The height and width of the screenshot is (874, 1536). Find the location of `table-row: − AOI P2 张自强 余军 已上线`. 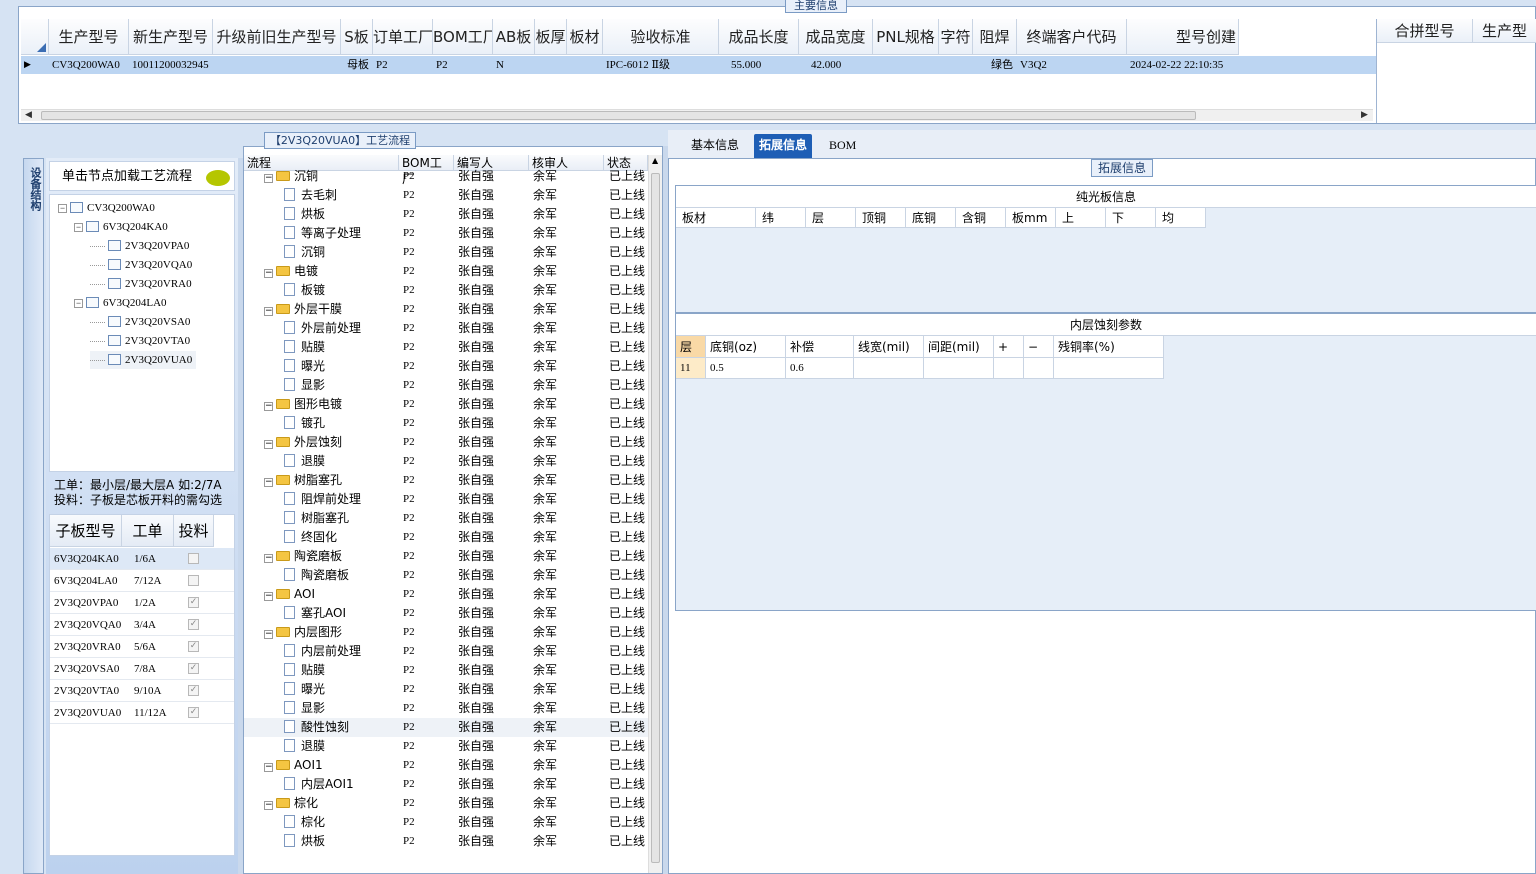

table-row: − AOI P2 张自强 余军 已上线 is located at coordinates (446, 594).